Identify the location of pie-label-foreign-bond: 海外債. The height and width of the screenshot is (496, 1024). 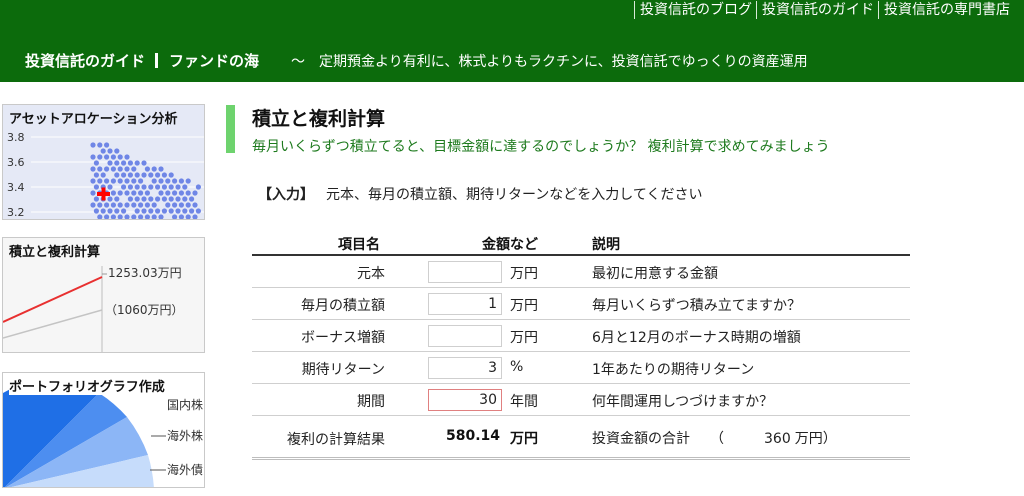
(185, 469).